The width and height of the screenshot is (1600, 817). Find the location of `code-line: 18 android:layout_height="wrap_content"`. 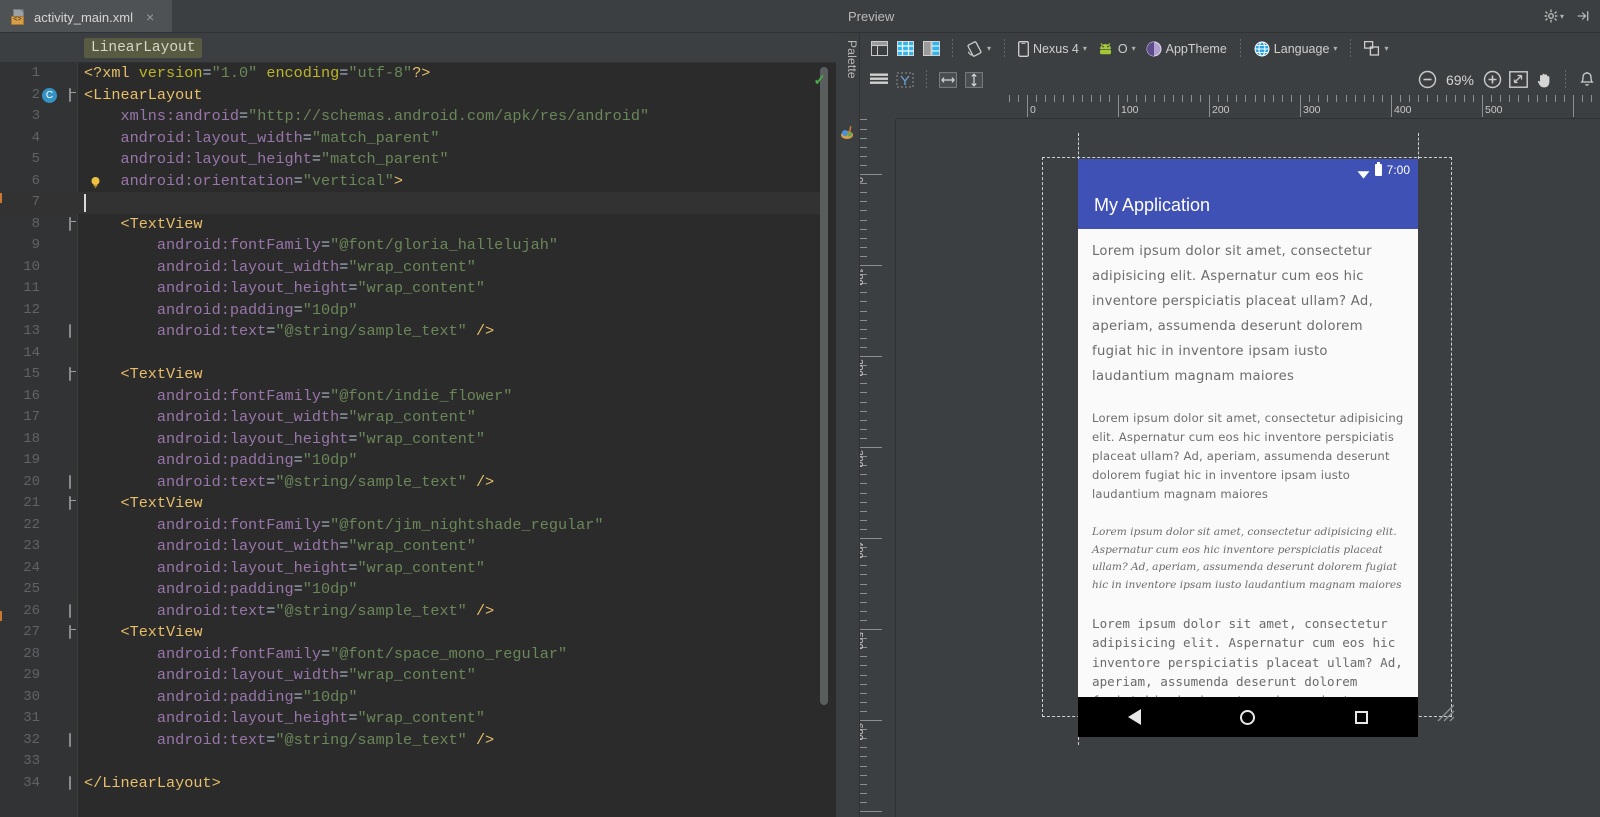

code-line: 18 android:layout_height="wrap_content" is located at coordinates (418, 440).